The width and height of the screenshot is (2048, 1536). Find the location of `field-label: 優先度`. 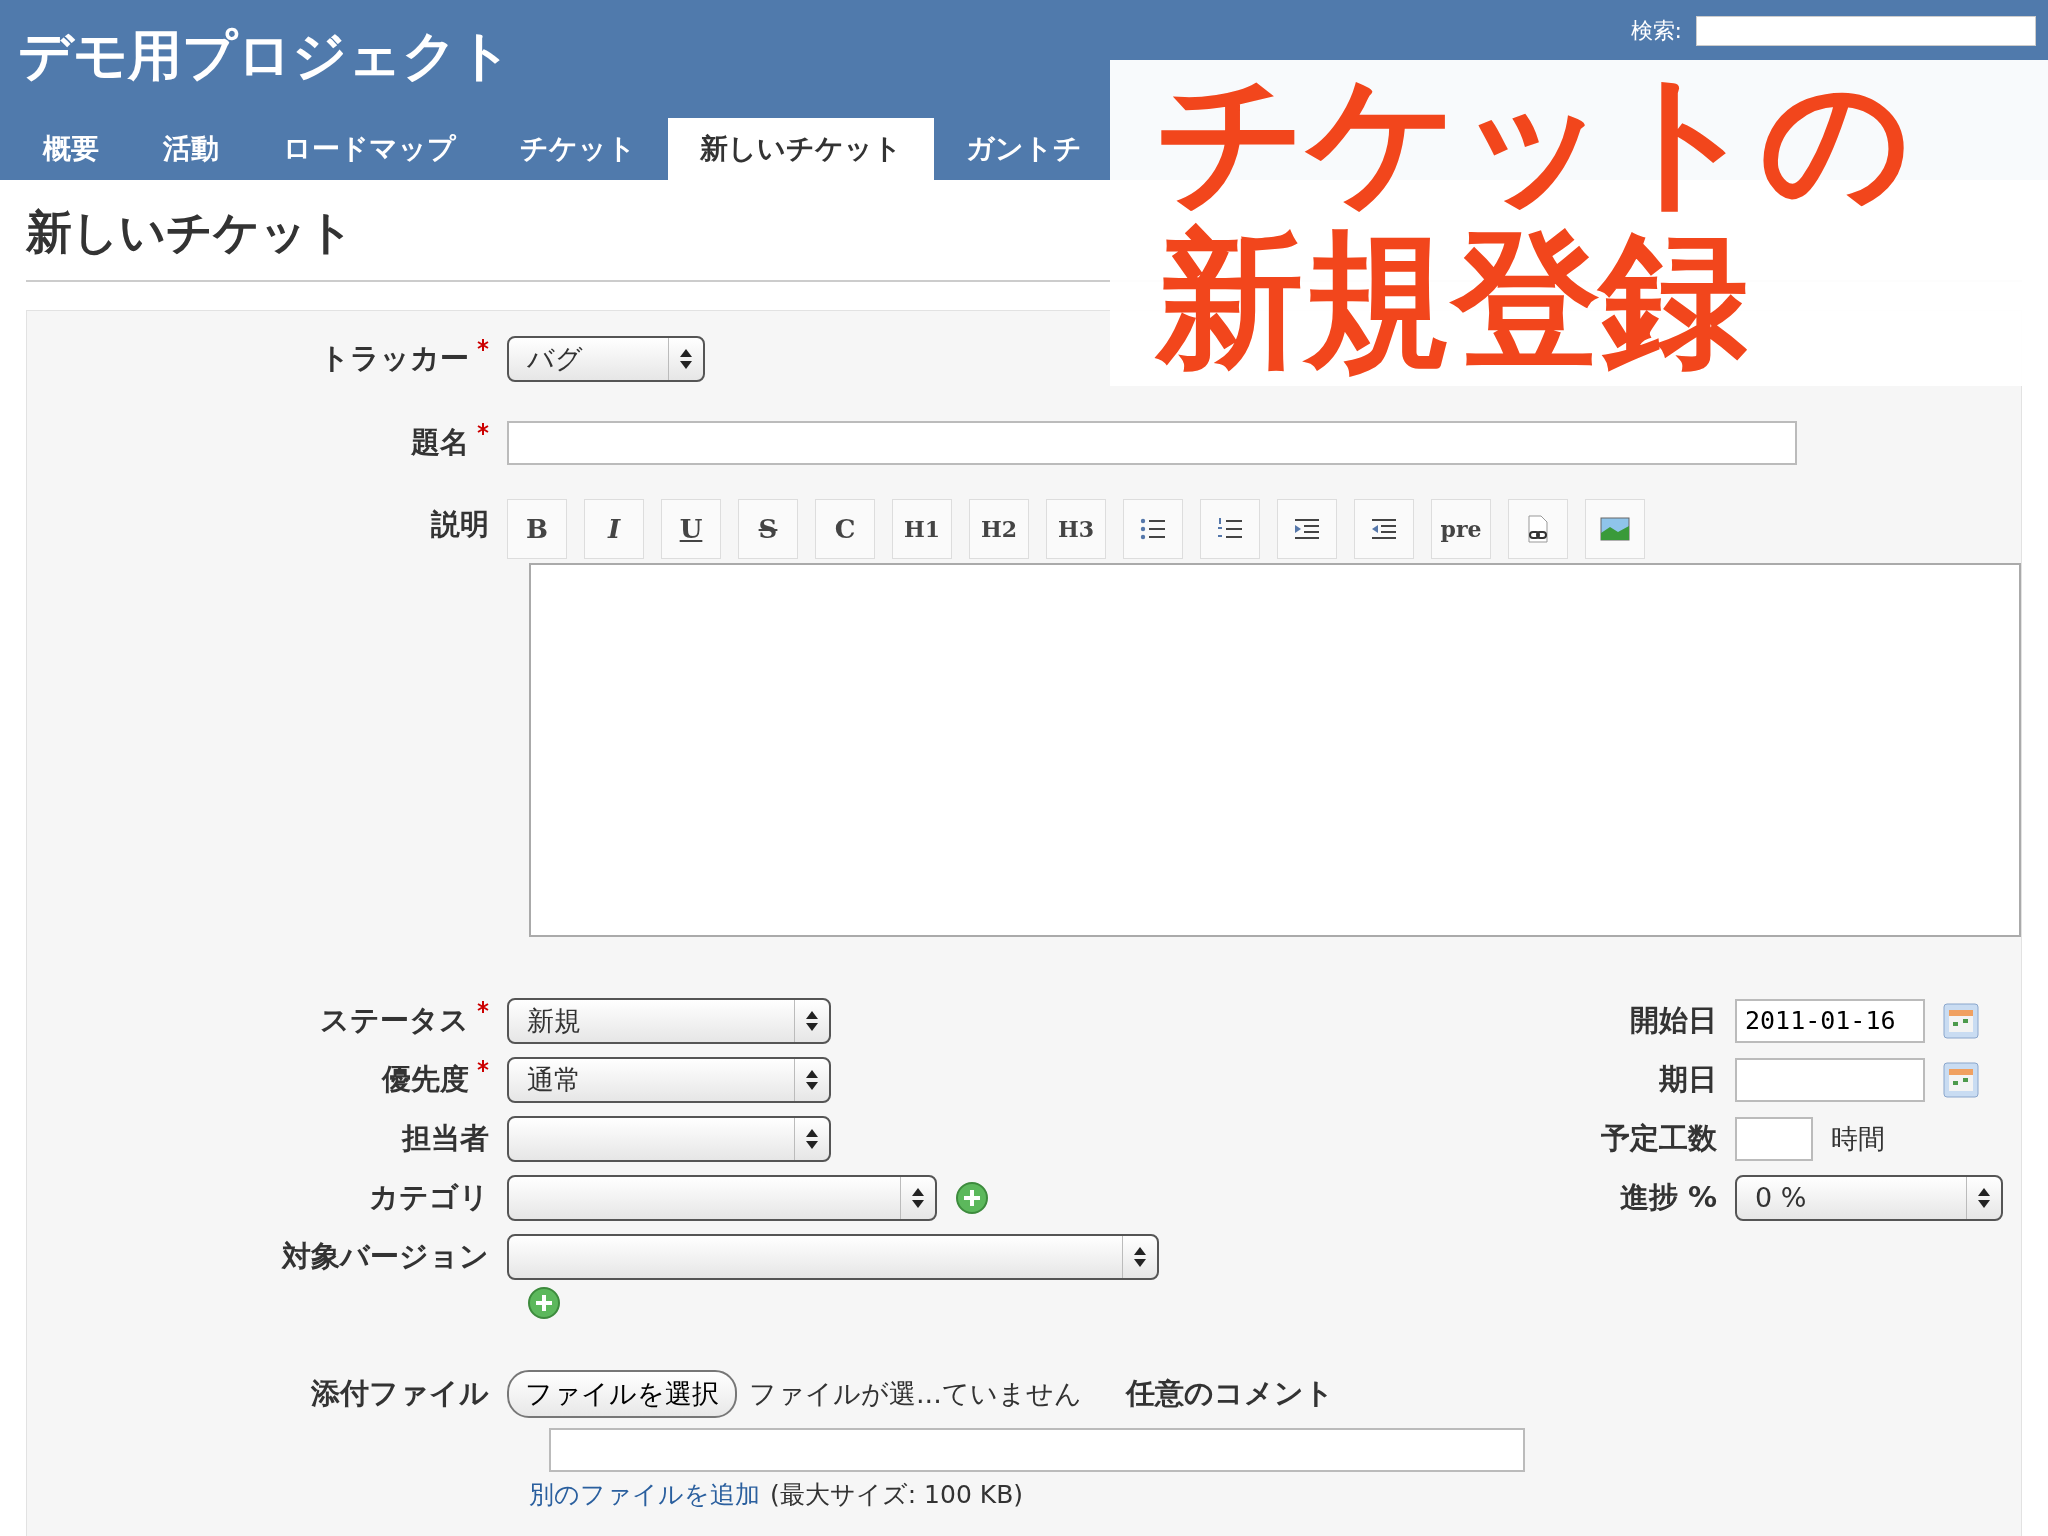

field-label: 優先度 is located at coordinates (267, 1079).